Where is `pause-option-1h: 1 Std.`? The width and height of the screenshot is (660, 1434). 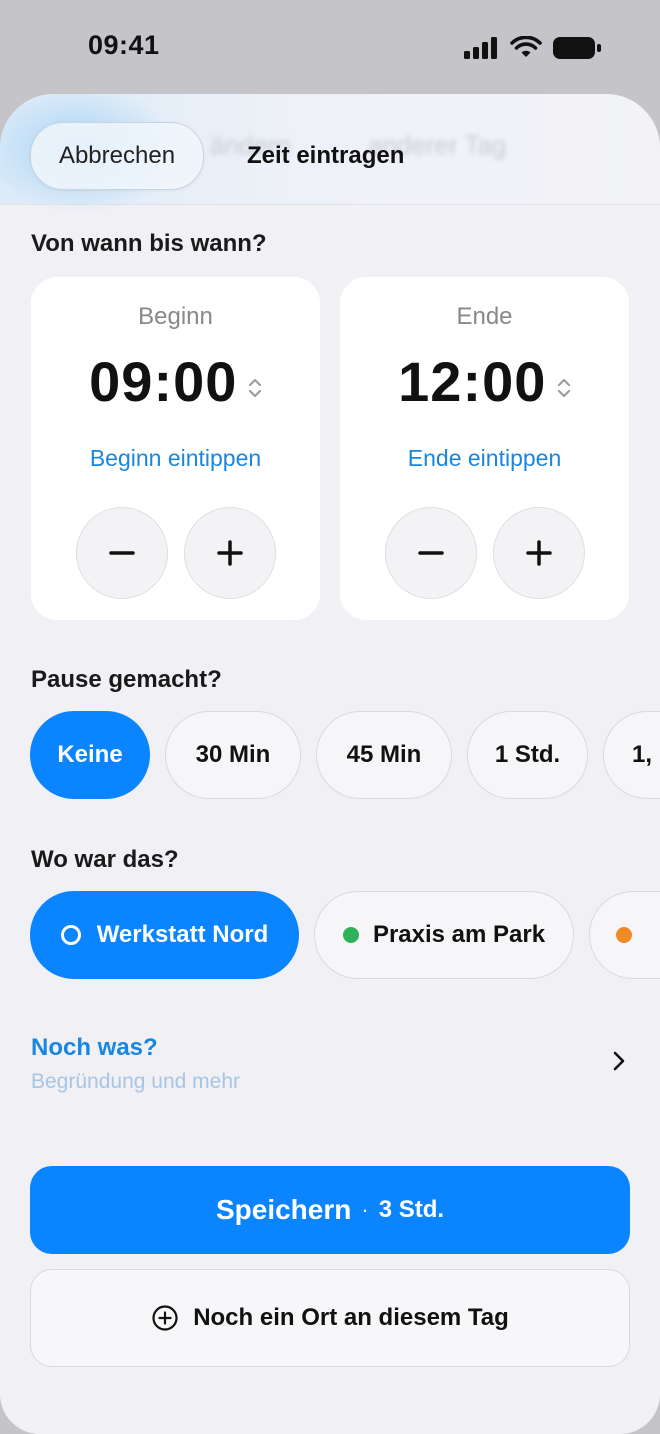
pause-option-1h: 1 Std. is located at coordinates (527, 755).